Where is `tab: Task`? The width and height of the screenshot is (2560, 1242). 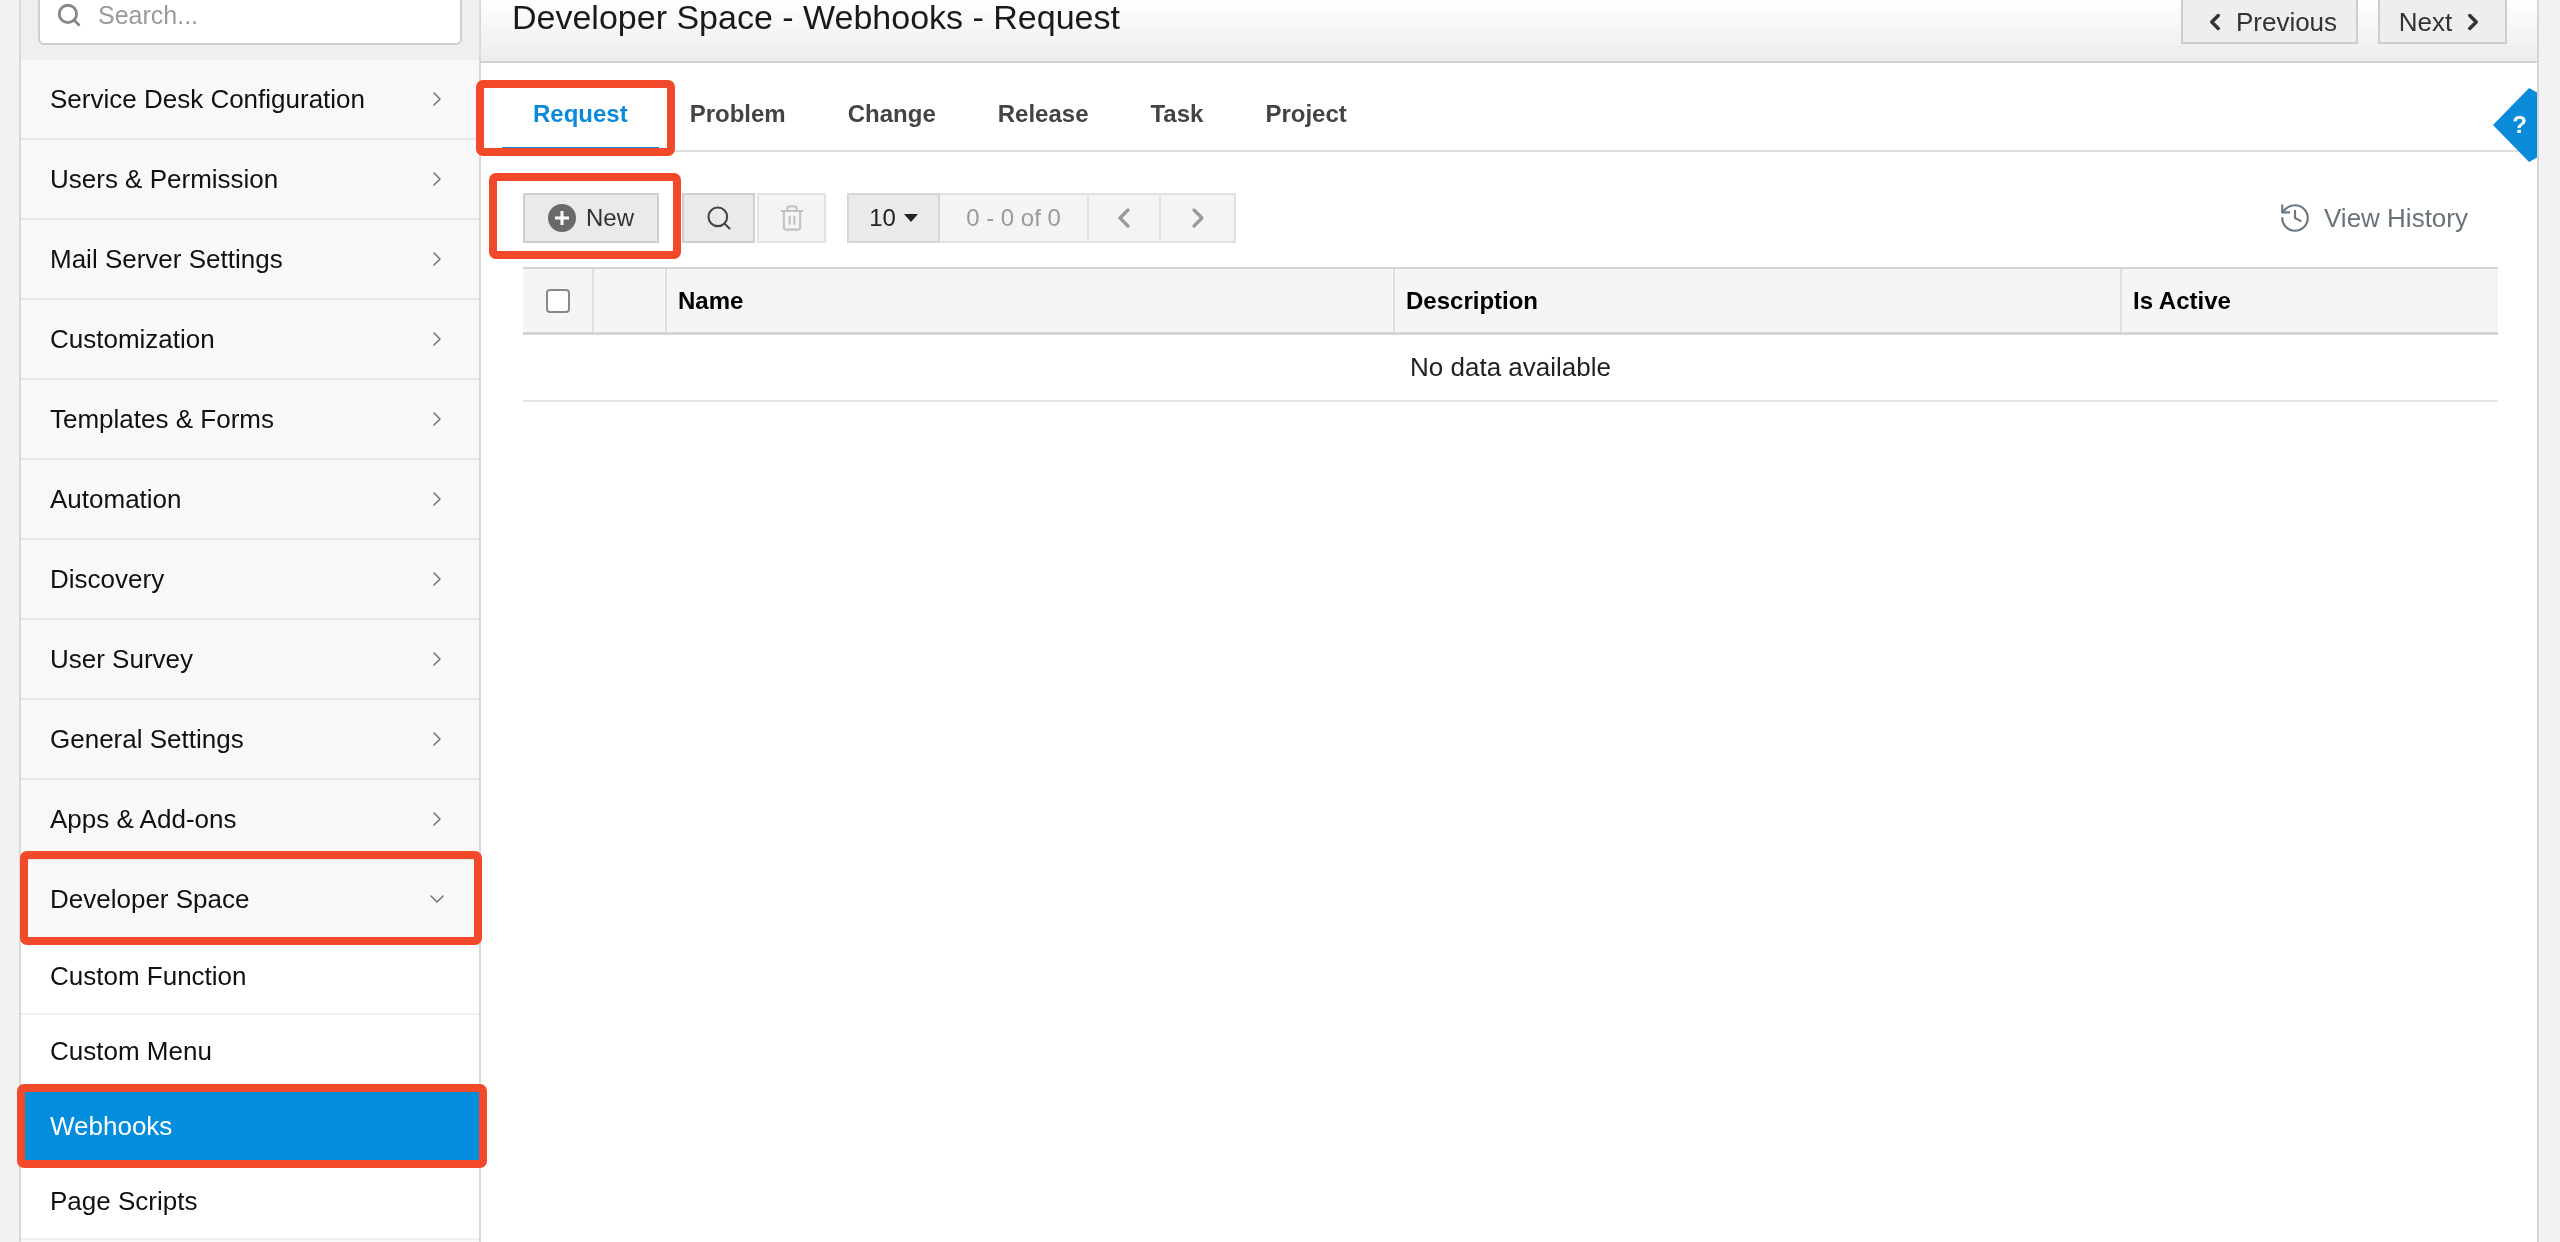
tab: Task is located at coordinates (1177, 115).